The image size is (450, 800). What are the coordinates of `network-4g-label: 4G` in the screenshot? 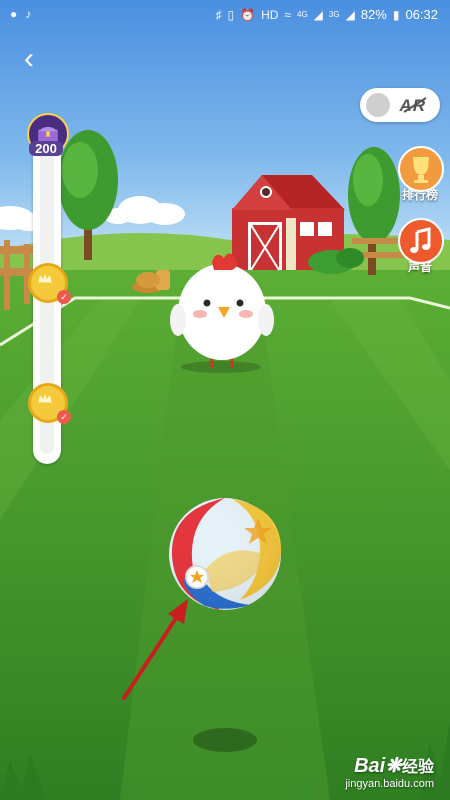 It's located at (302, 14).